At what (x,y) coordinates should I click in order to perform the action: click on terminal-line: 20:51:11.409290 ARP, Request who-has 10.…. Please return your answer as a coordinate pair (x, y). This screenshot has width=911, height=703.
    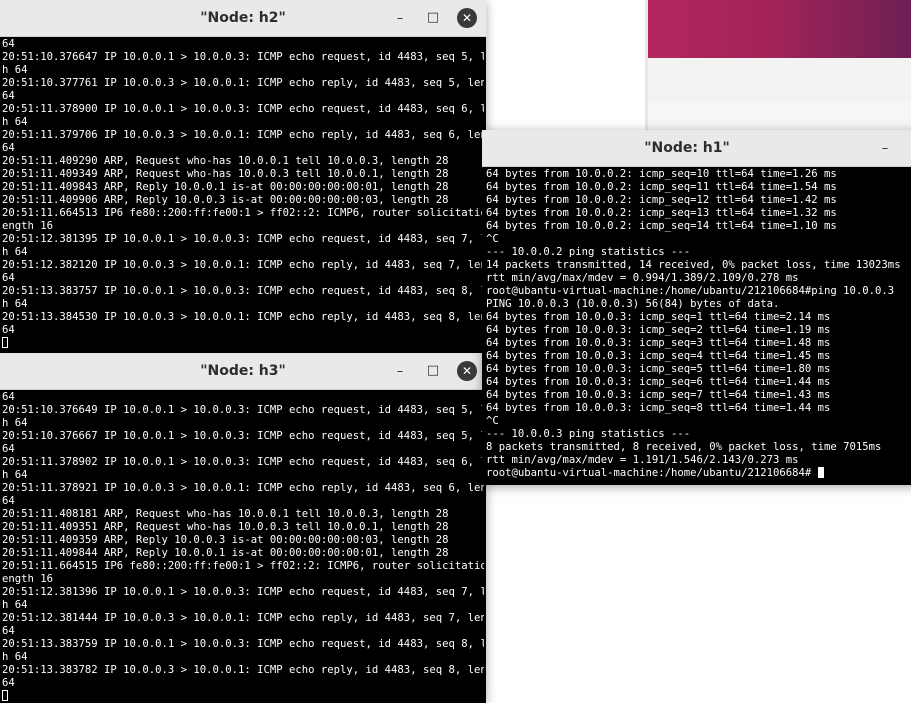
    Looking at the image, I should click on (225, 161).